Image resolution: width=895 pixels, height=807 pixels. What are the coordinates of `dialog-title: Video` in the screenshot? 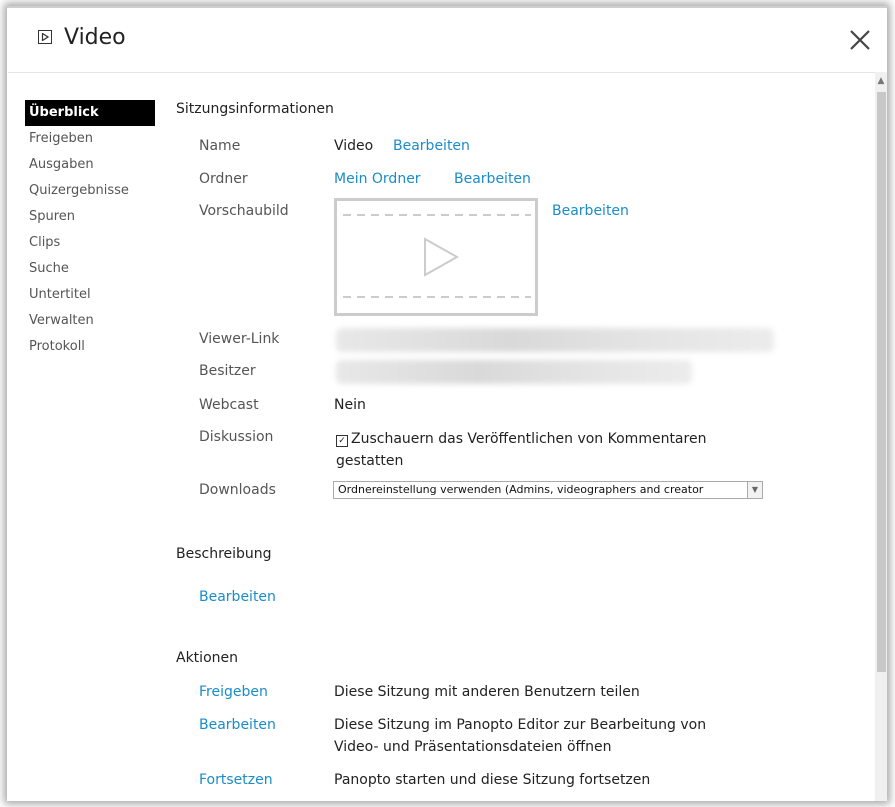 It's located at (95, 37).